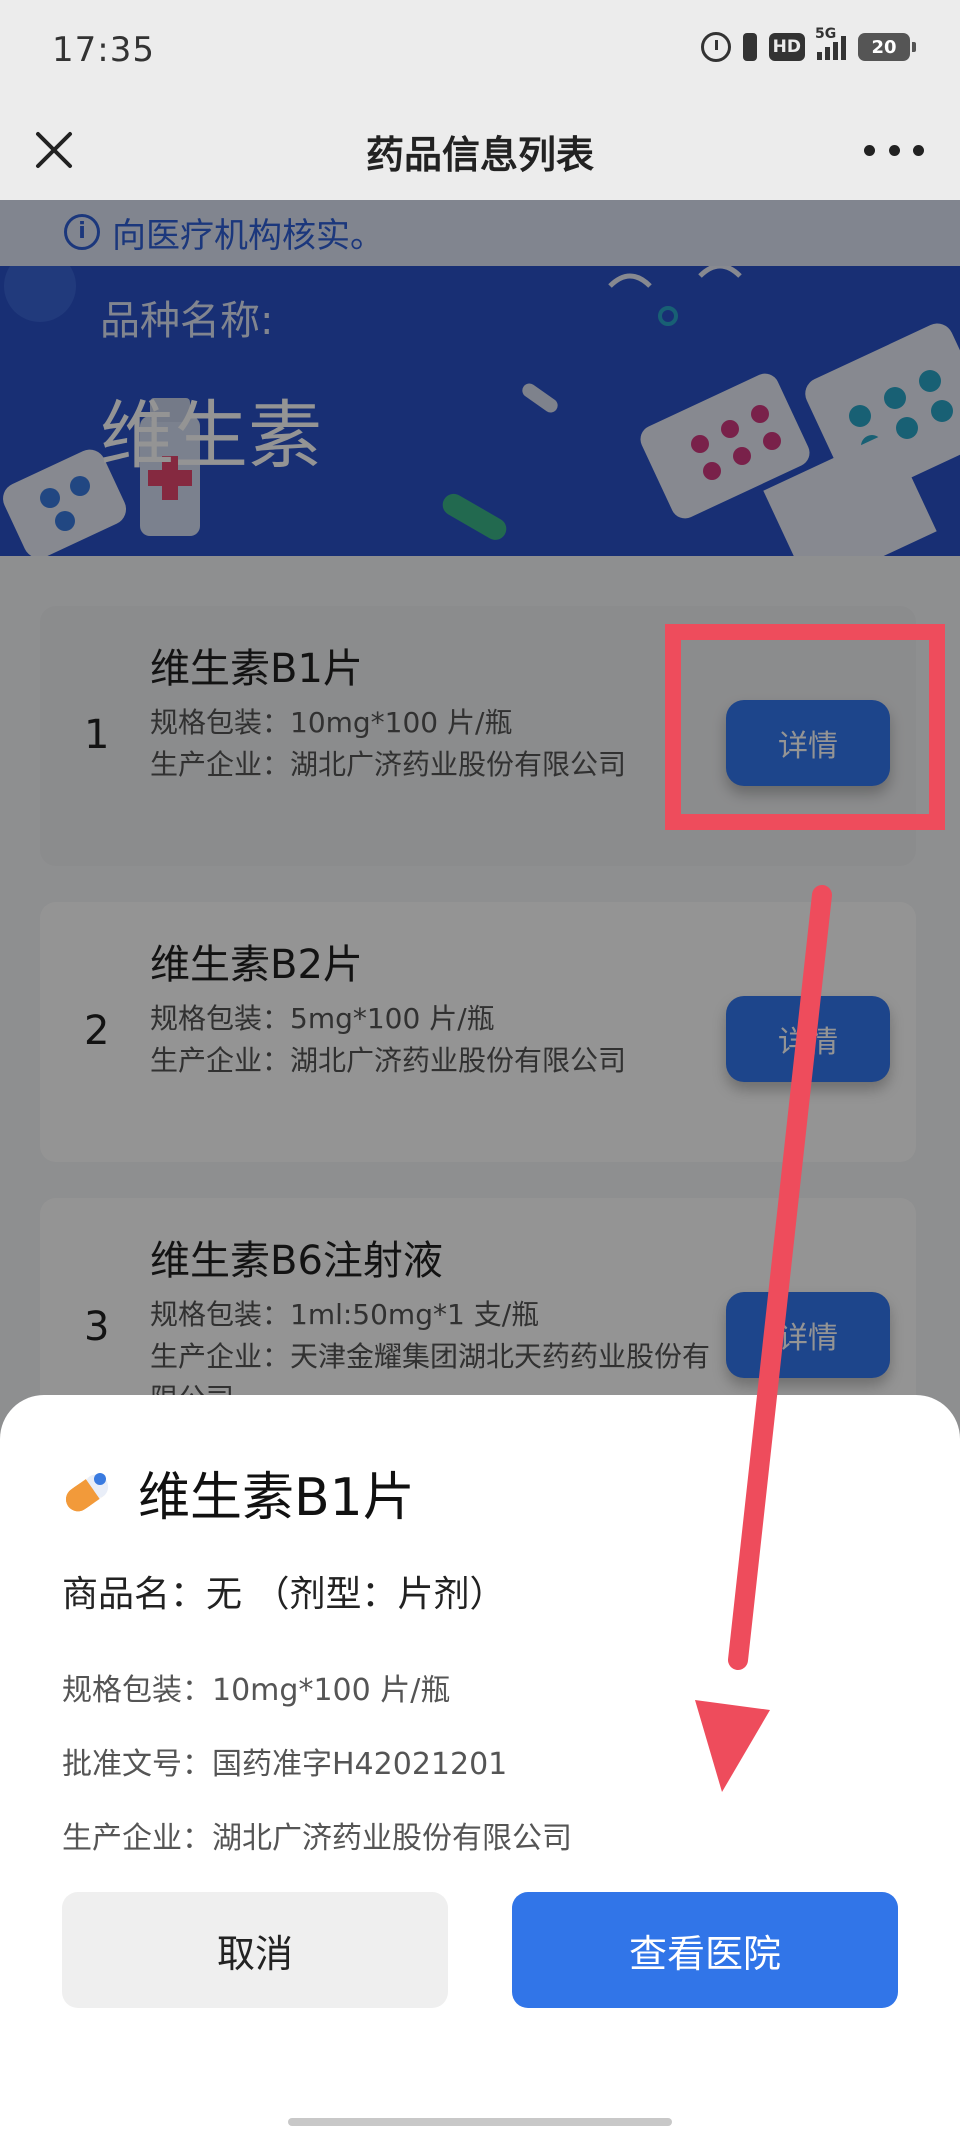 The height and width of the screenshot is (2133, 960). I want to click on status-time: 17:35, so click(103, 50).